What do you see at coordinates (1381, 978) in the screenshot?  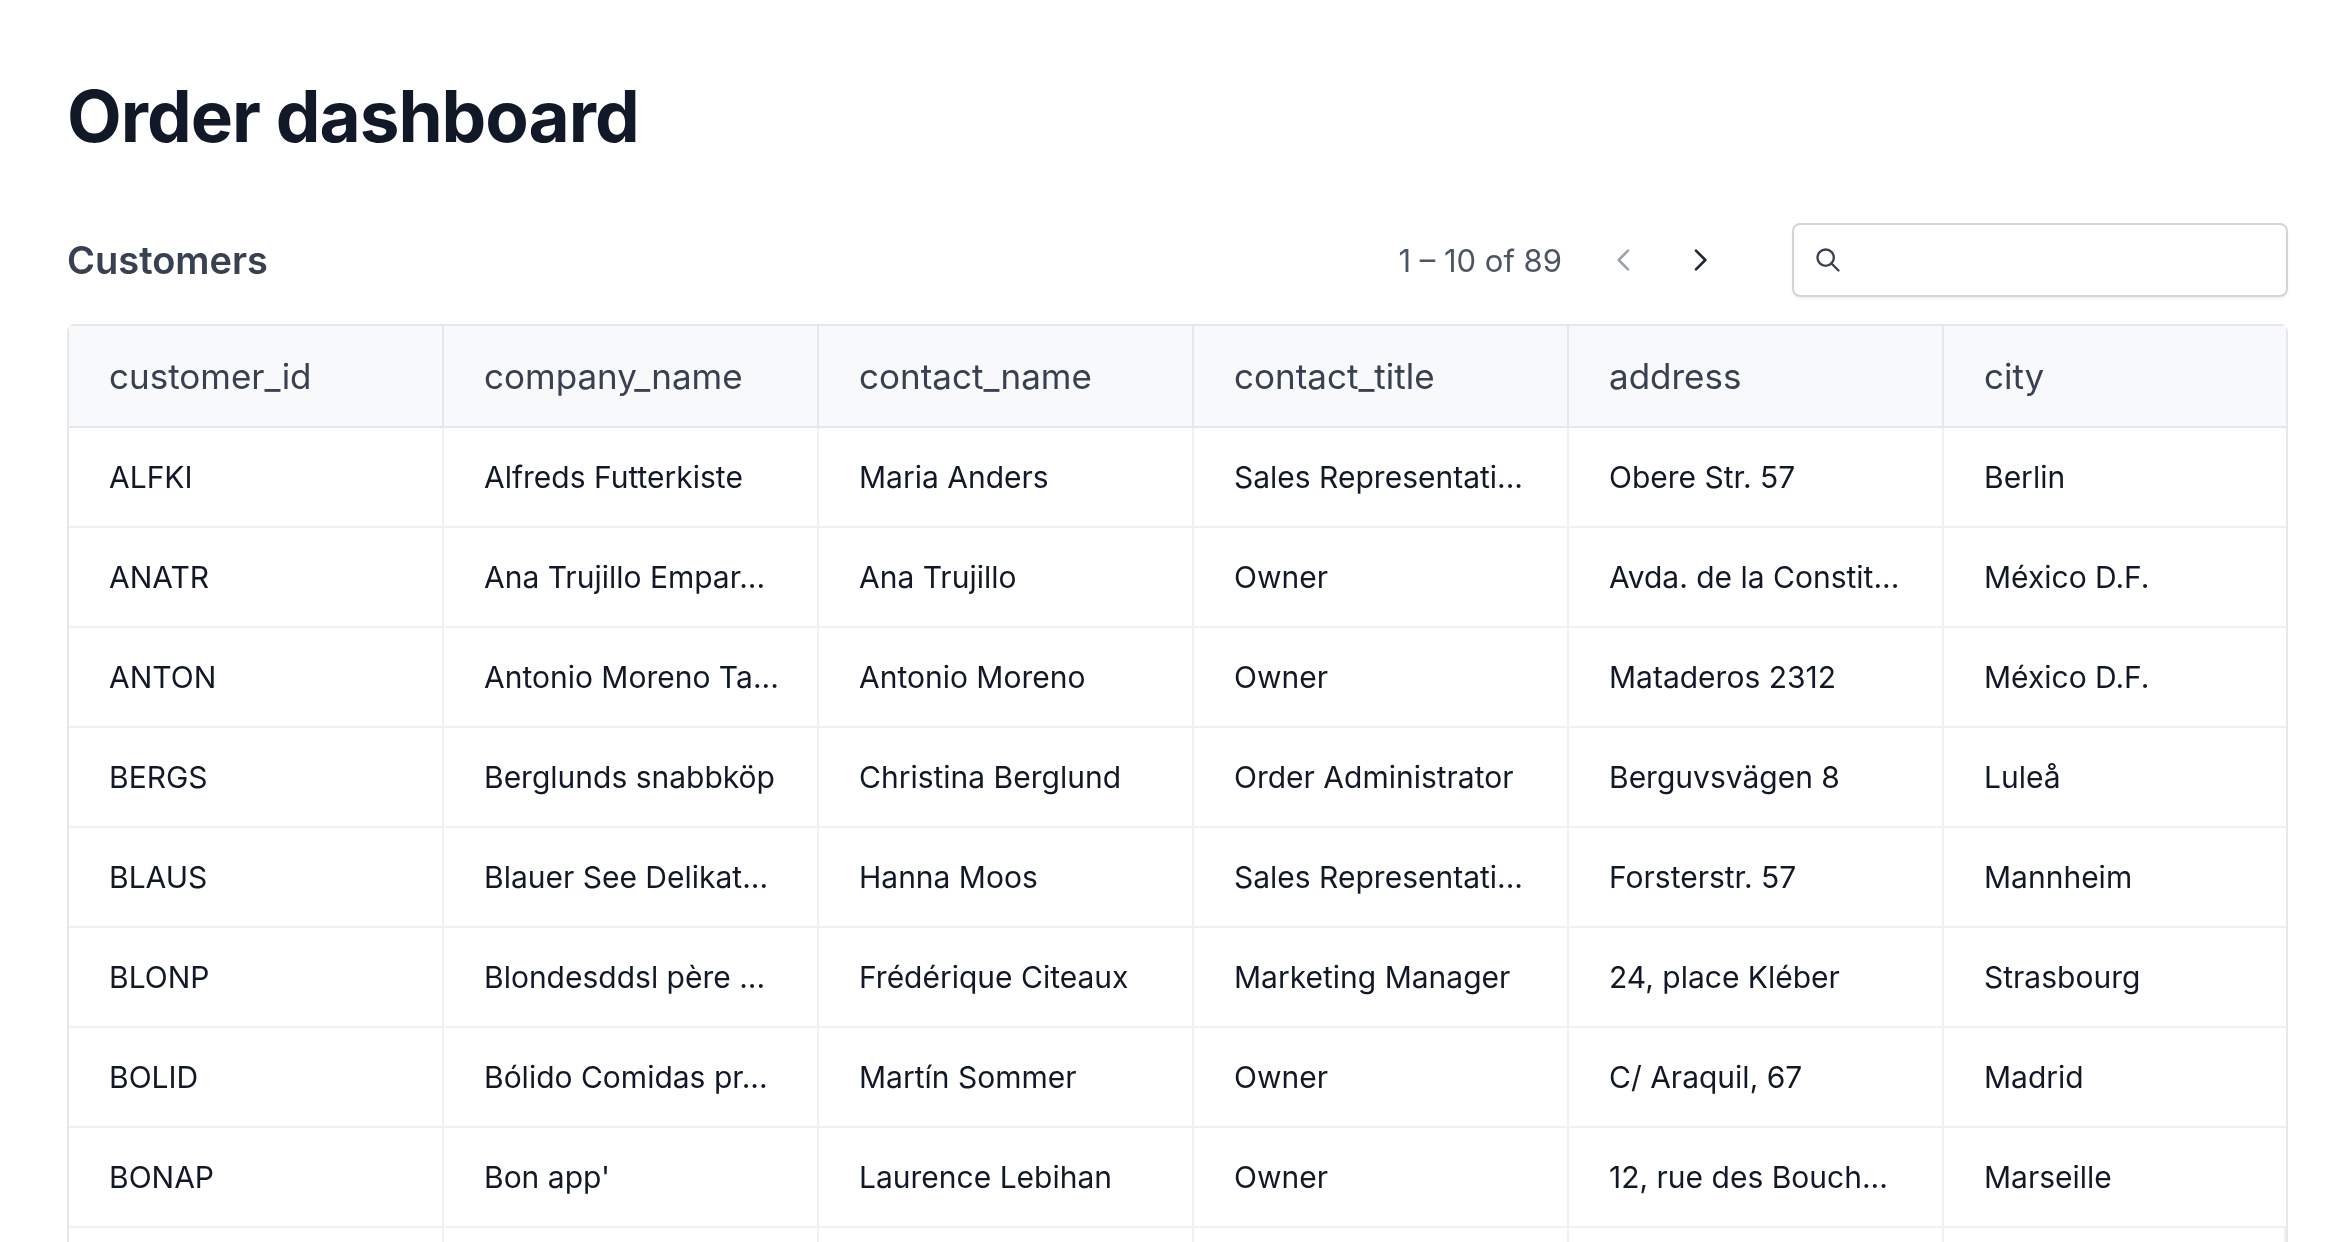 I see `table-cell: Marketing Manager` at bounding box center [1381, 978].